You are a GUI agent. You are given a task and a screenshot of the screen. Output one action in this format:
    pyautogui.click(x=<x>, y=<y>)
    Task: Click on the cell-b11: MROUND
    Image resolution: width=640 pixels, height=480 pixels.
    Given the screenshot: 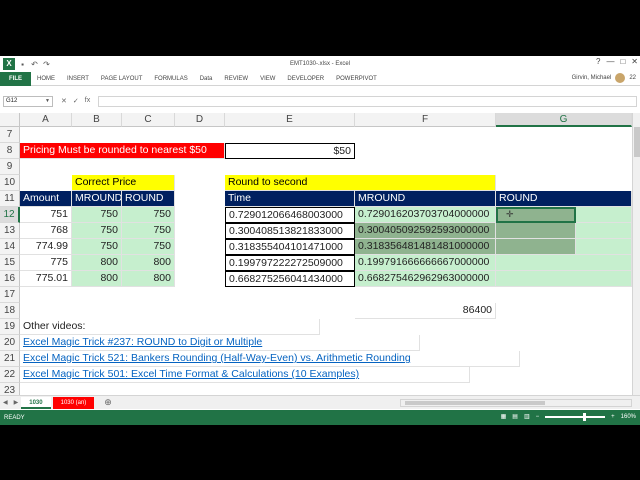 What is the action you would take?
    pyautogui.click(x=97, y=199)
    